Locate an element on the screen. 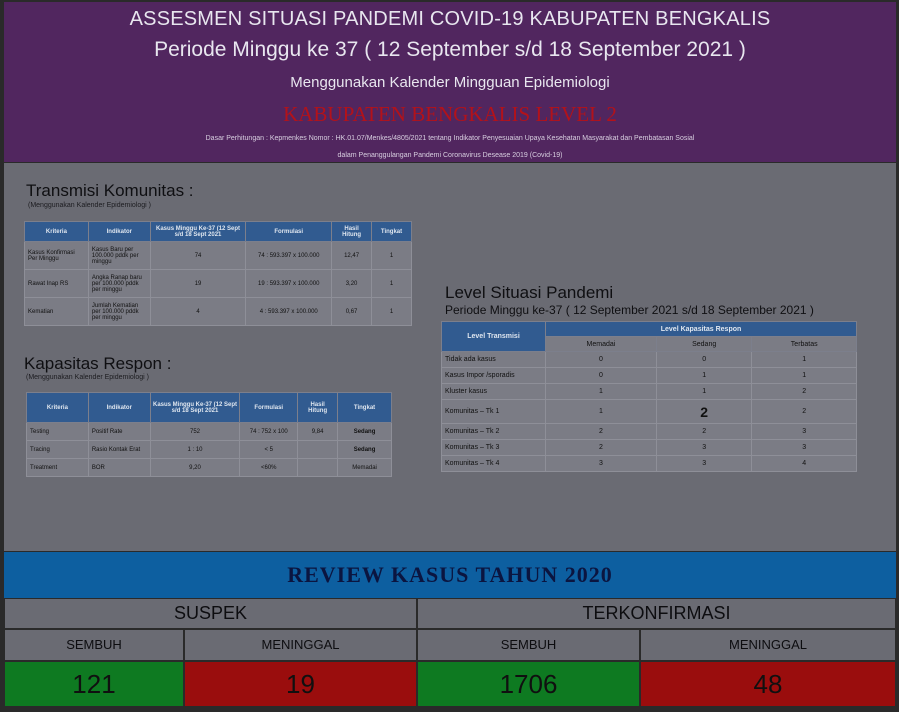  transmisi-title: Transmisi Komunitas : is located at coordinates (110, 190).